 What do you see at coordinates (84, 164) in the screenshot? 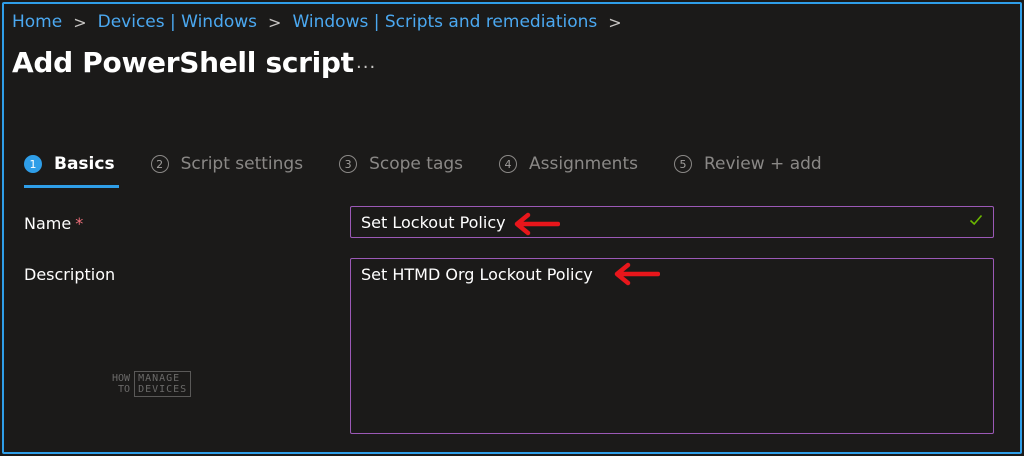
I see `step-label-basics: Basics` at bounding box center [84, 164].